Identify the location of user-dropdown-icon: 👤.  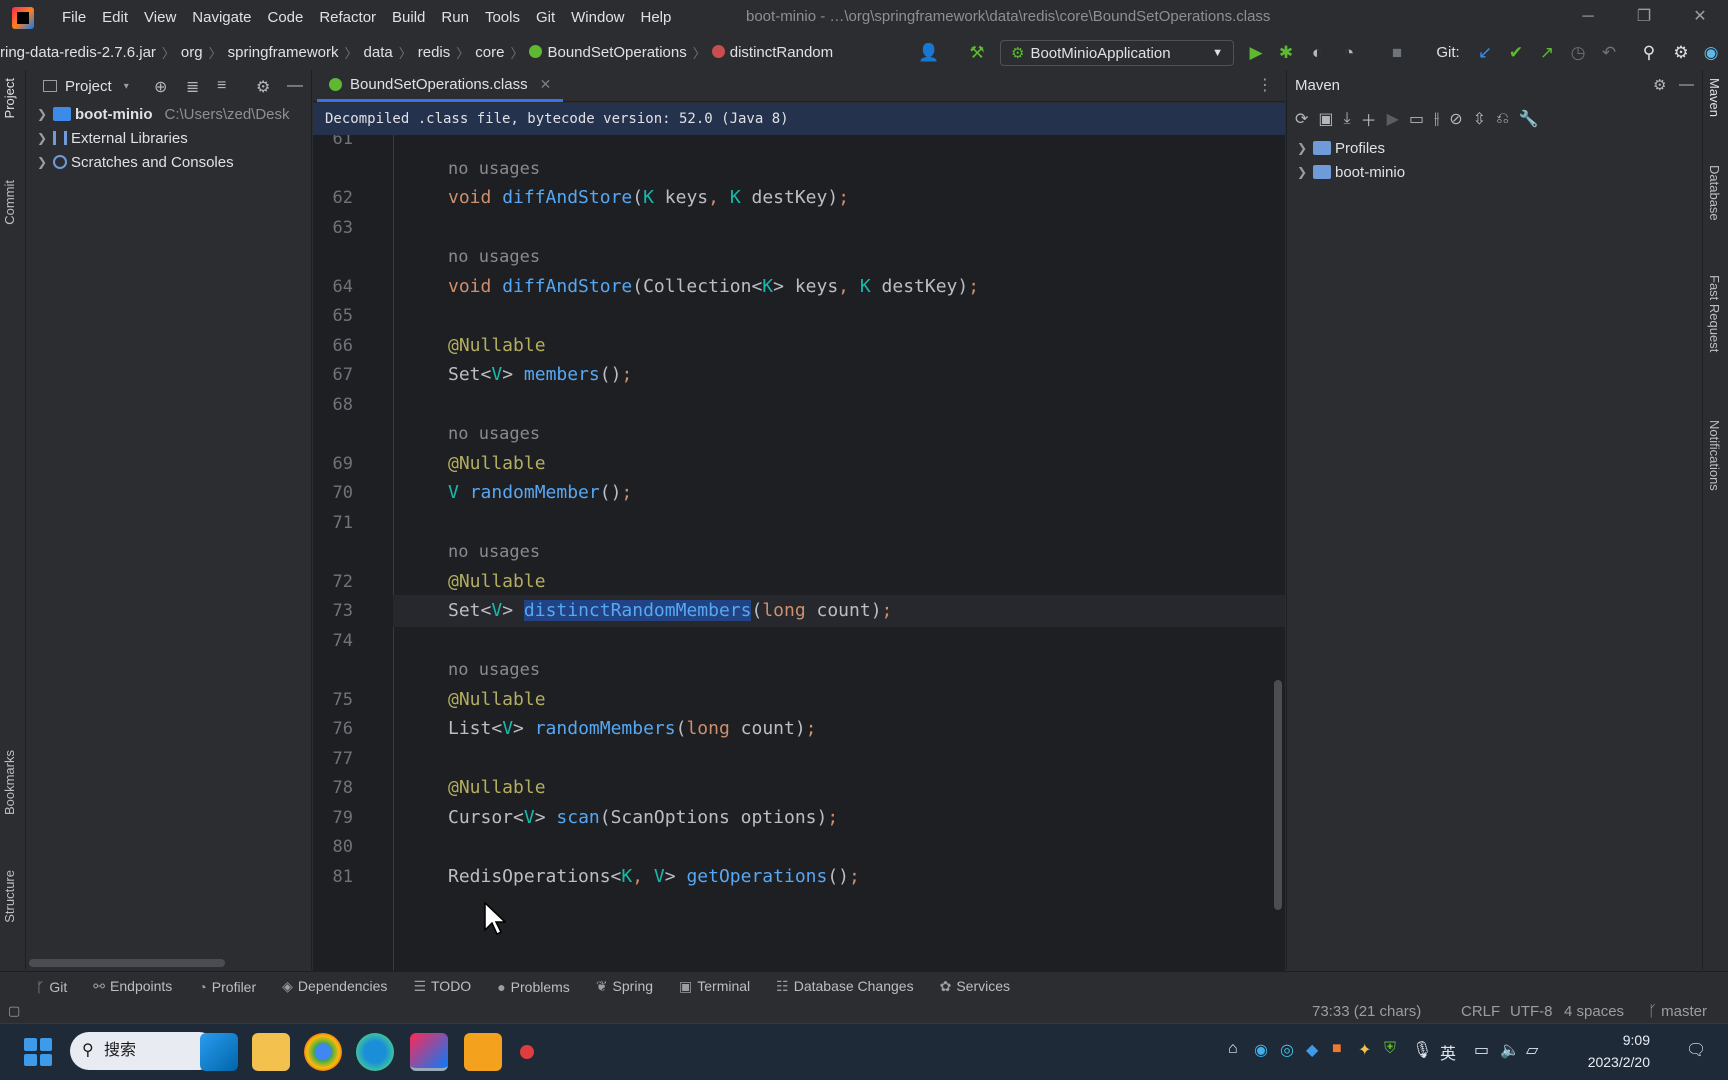
(929, 53).